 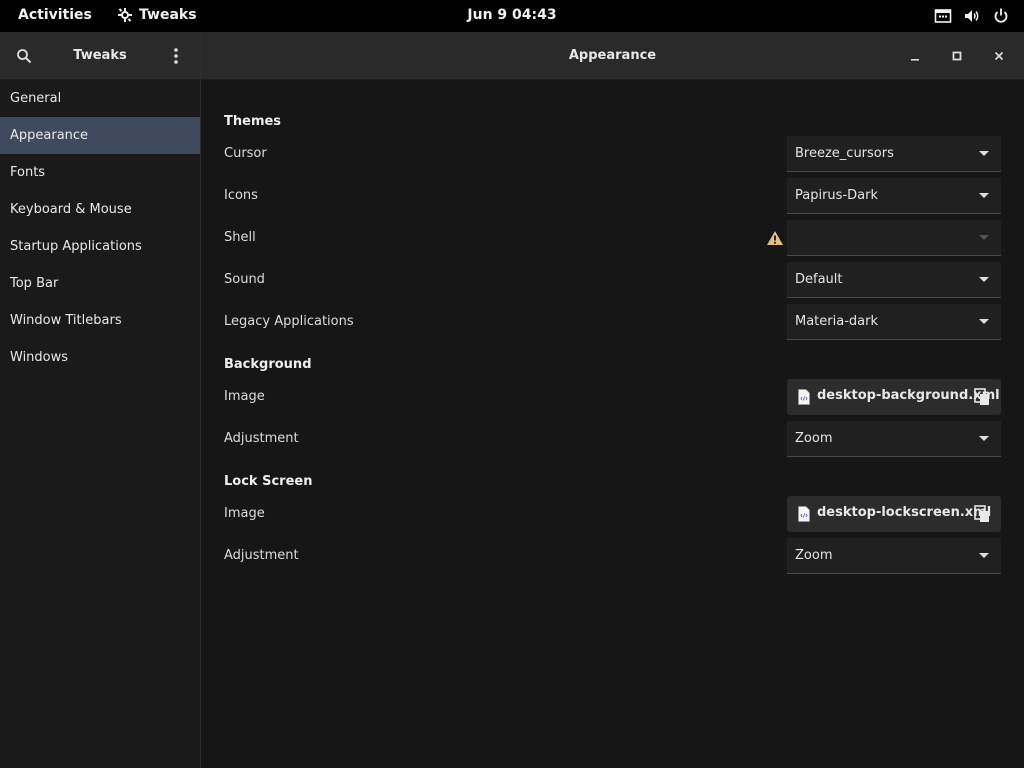 I want to click on lock-screen-image-label: Image, so click(x=244, y=513).